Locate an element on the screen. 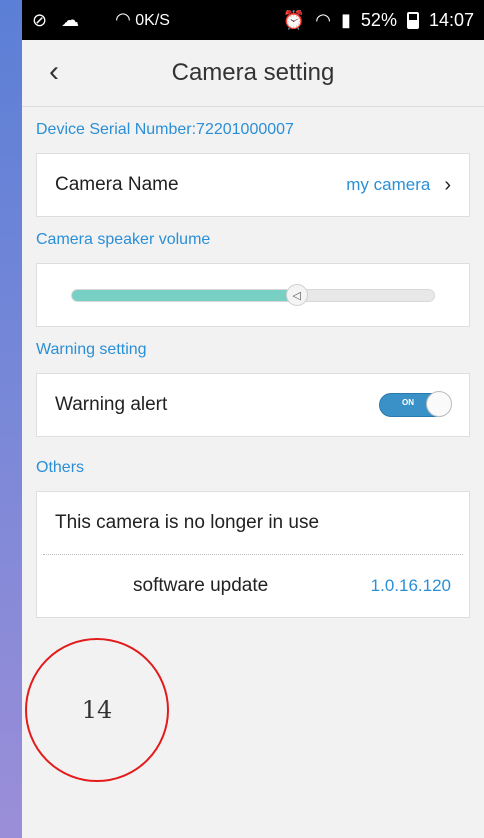 The height and width of the screenshot is (838, 484). volume-slider-track is located at coordinates (253, 295).